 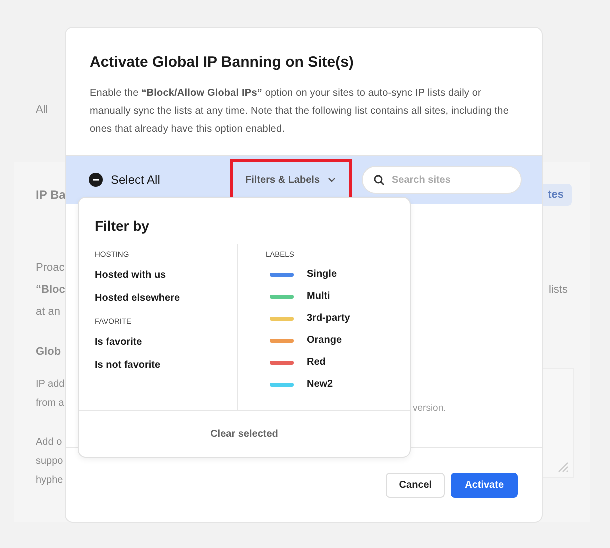 I want to click on section-title: IP Ba, so click(x=51, y=195).